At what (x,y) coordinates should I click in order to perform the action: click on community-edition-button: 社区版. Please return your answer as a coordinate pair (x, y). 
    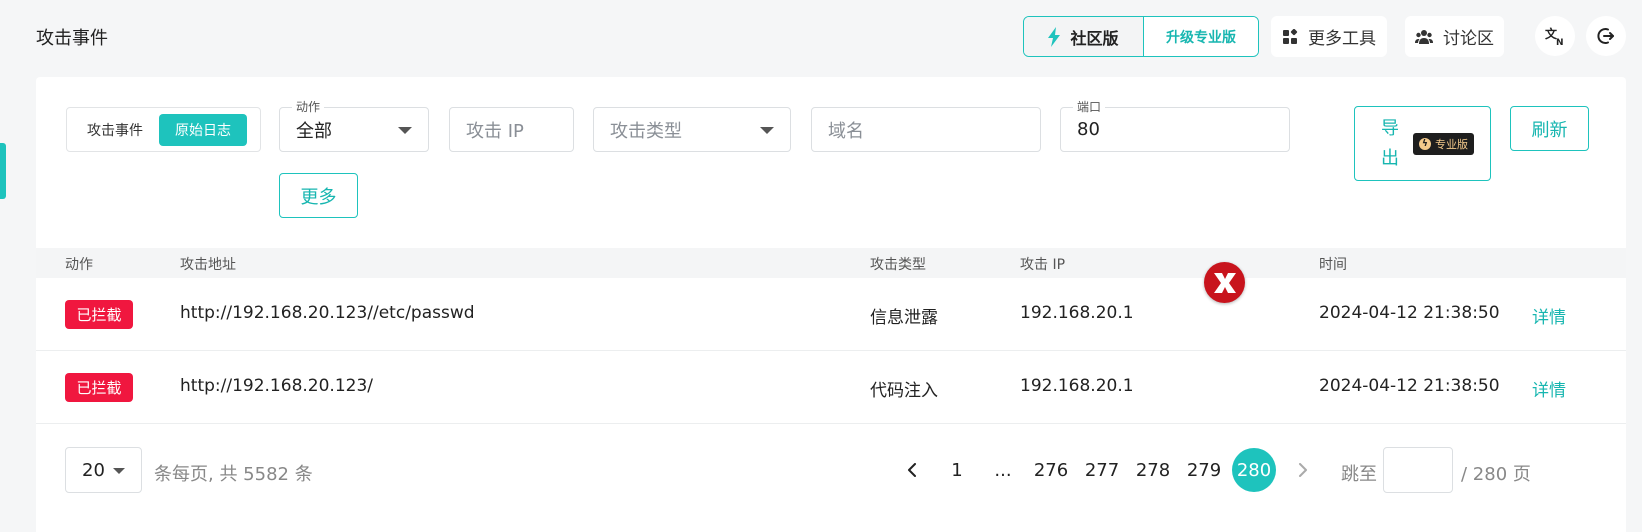
    Looking at the image, I should click on (1083, 36).